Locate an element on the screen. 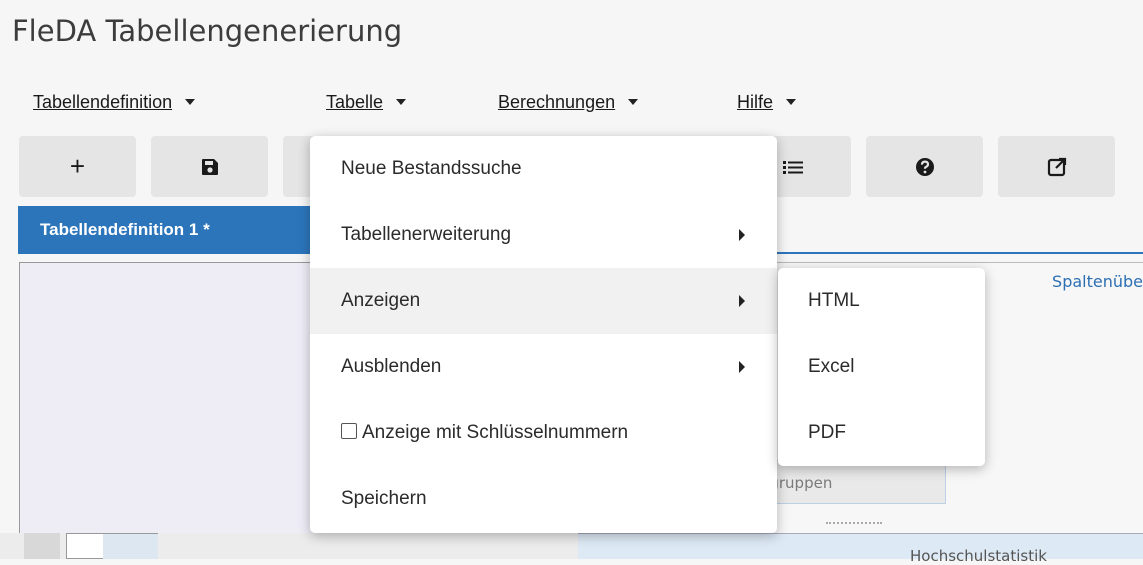 The width and height of the screenshot is (1143, 565). external-link-icon is located at coordinates (1056, 166).